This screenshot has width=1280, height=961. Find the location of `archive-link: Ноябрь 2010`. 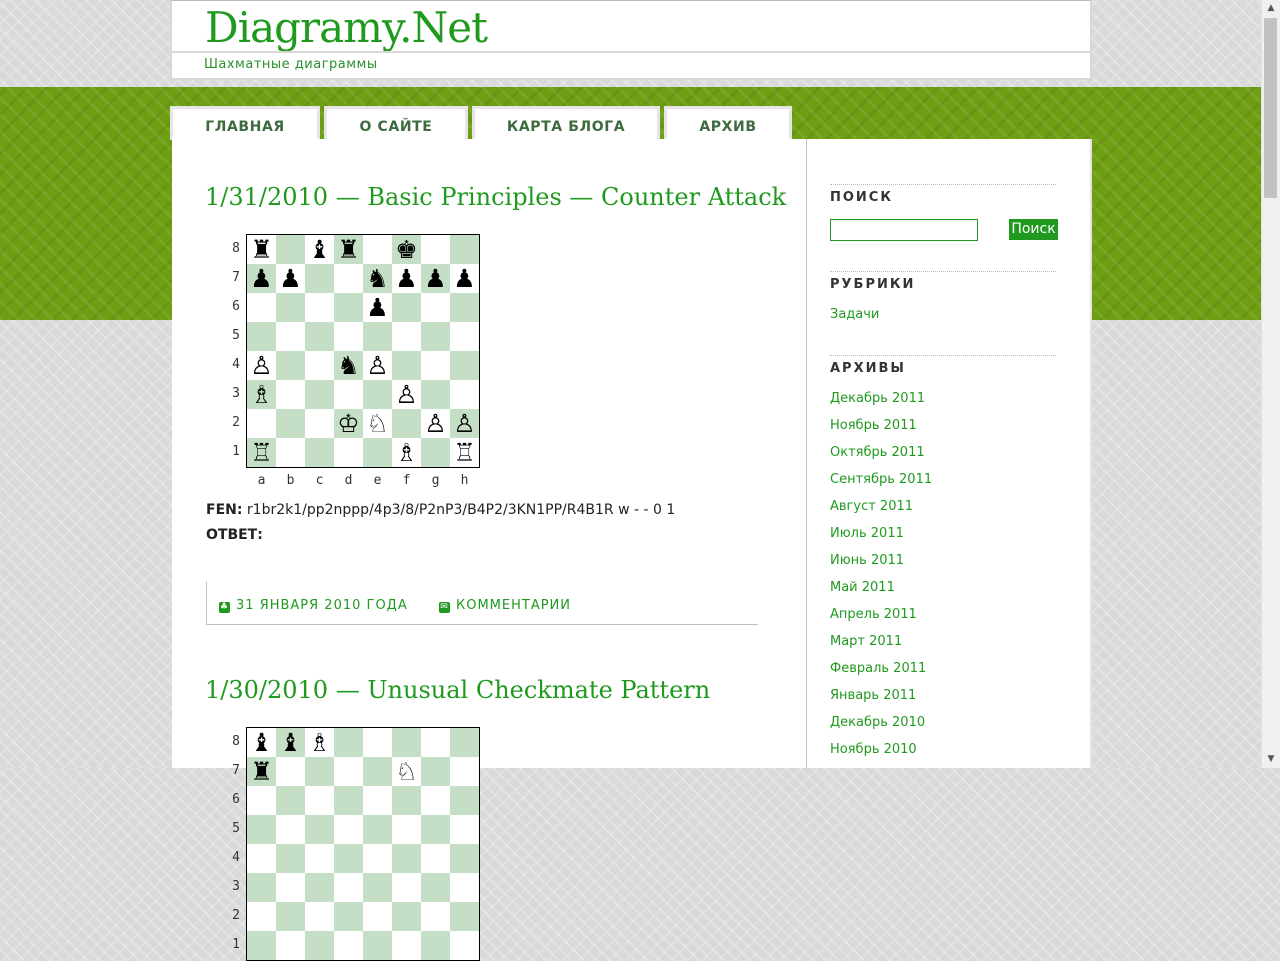

archive-link: Ноябрь 2010 is located at coordinates (873, 749).